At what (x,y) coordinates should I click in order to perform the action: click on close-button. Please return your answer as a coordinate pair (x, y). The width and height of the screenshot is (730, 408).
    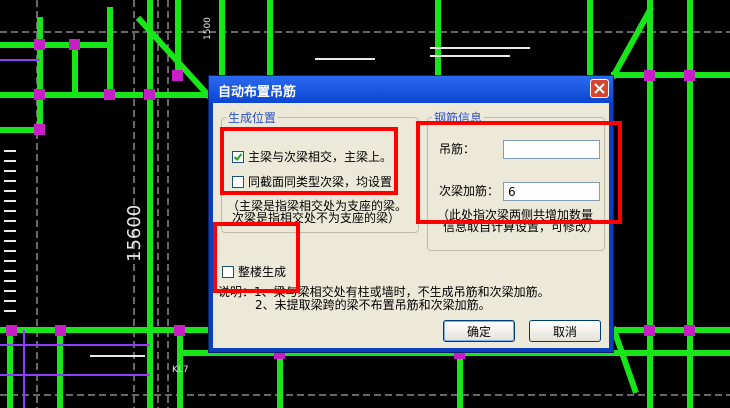
    Looking at the image, I should click on (599, 88).